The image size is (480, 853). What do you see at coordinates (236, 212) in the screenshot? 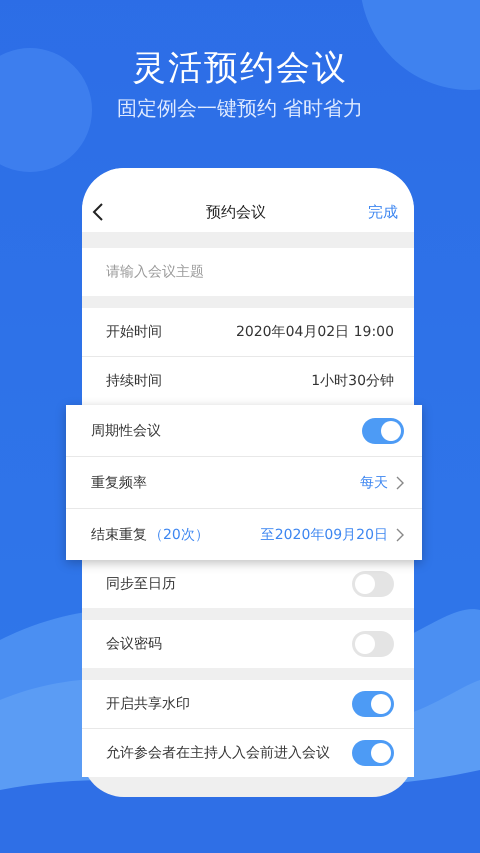
I see `screen-title: 预约会议` at bounding box center [236, 212].